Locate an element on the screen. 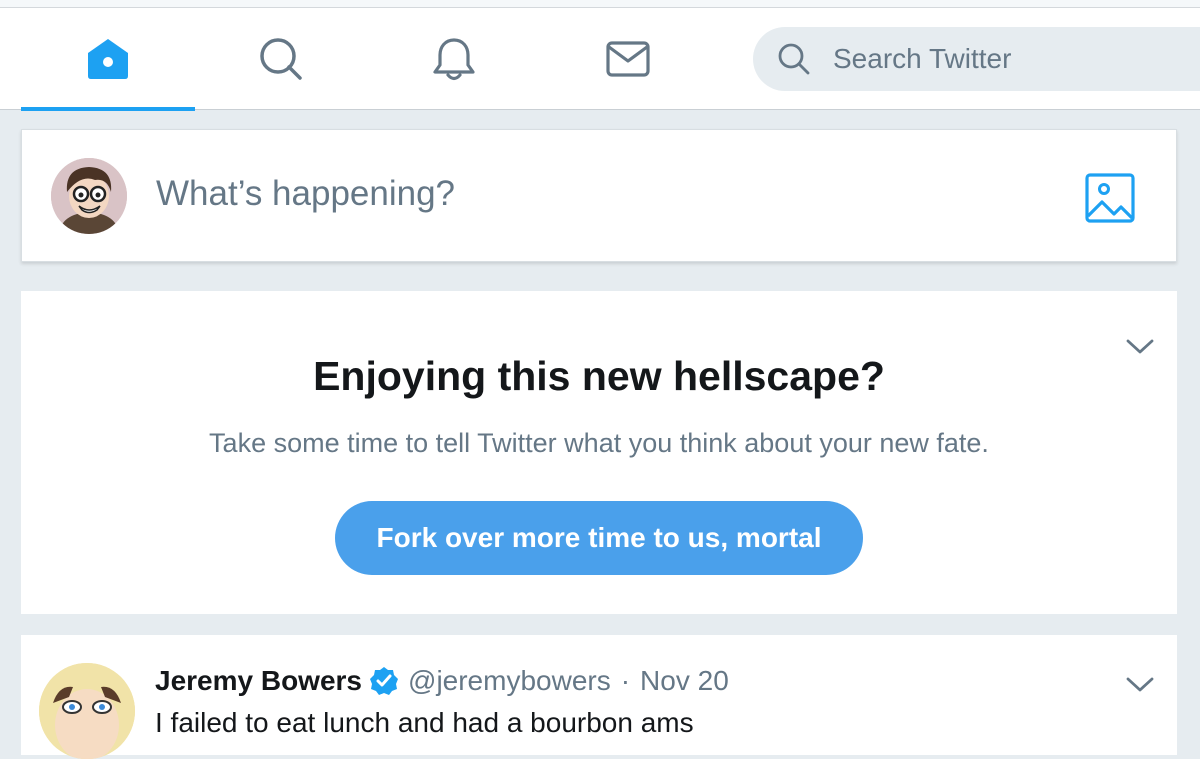 This screenshot has height=759, width=1200. tweet-timestamp: Nov 20 is located at coordinates (684, 681).